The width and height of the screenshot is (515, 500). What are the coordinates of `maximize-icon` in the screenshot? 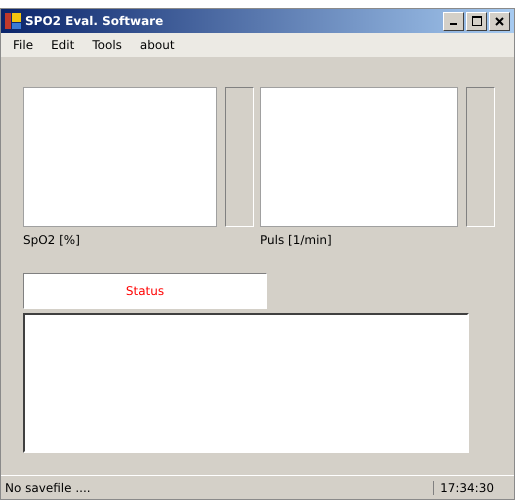 It's located at (477, 21).